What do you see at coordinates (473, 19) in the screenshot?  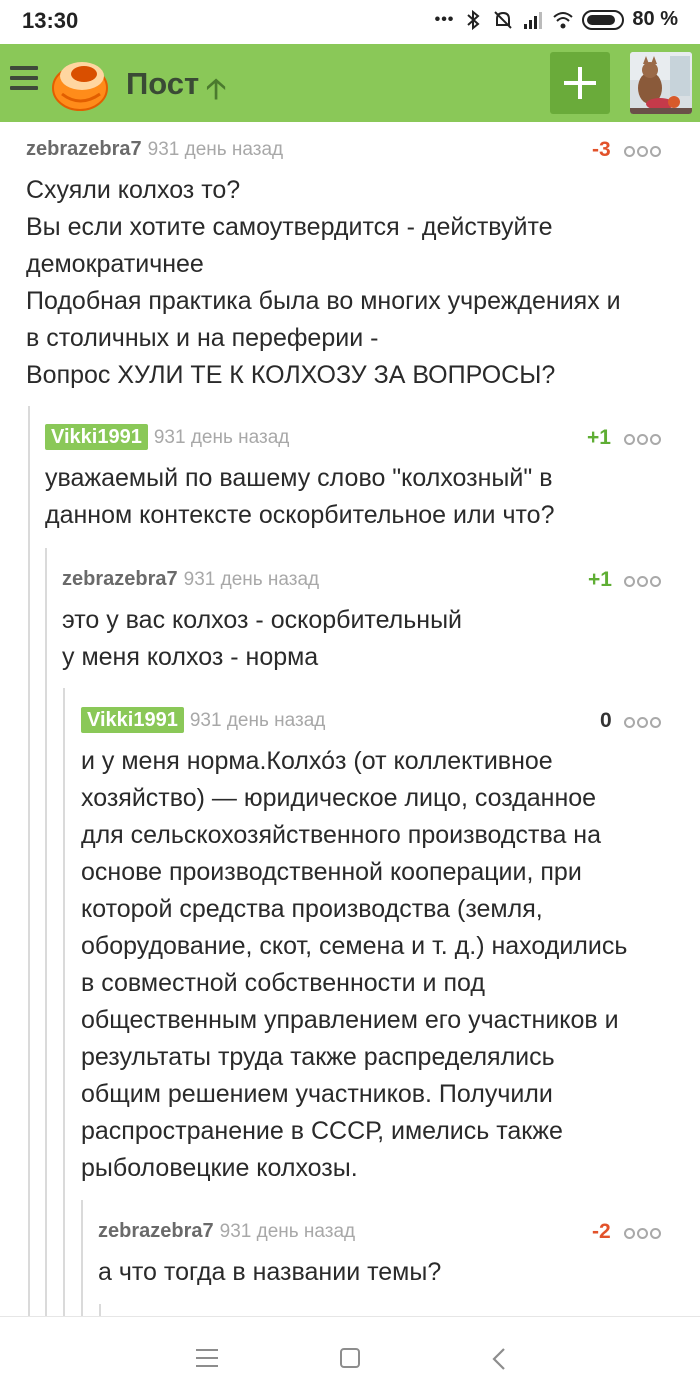 I see `bluetooth-icon` at bounding box center [473, 19].